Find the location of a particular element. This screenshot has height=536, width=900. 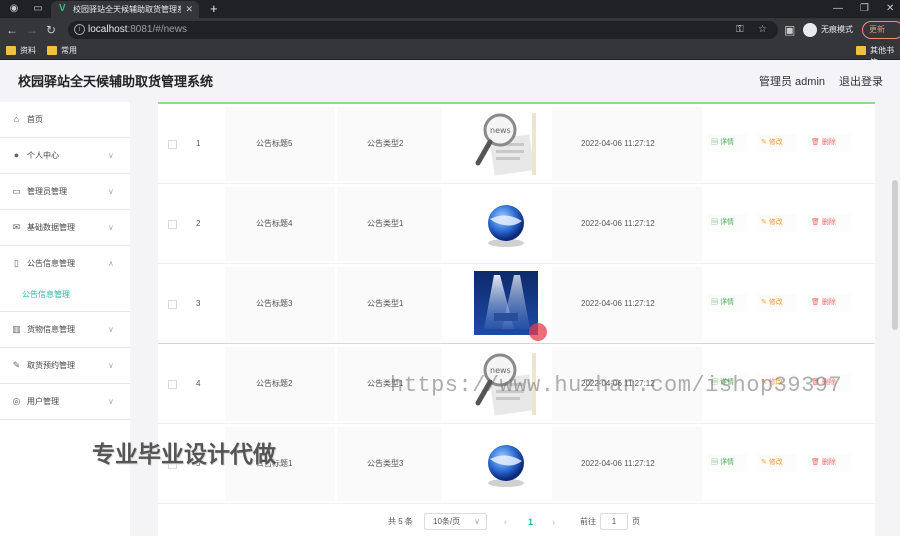

sidebar-item-home: ⌂ 首页 is located at coordinates (65, 120).